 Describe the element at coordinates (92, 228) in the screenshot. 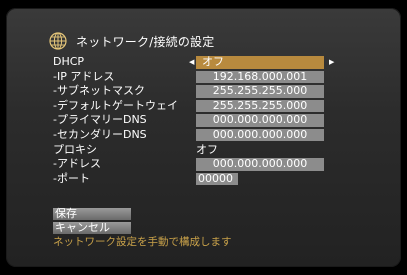

I see `cancel-button: キャンセル` at that location.